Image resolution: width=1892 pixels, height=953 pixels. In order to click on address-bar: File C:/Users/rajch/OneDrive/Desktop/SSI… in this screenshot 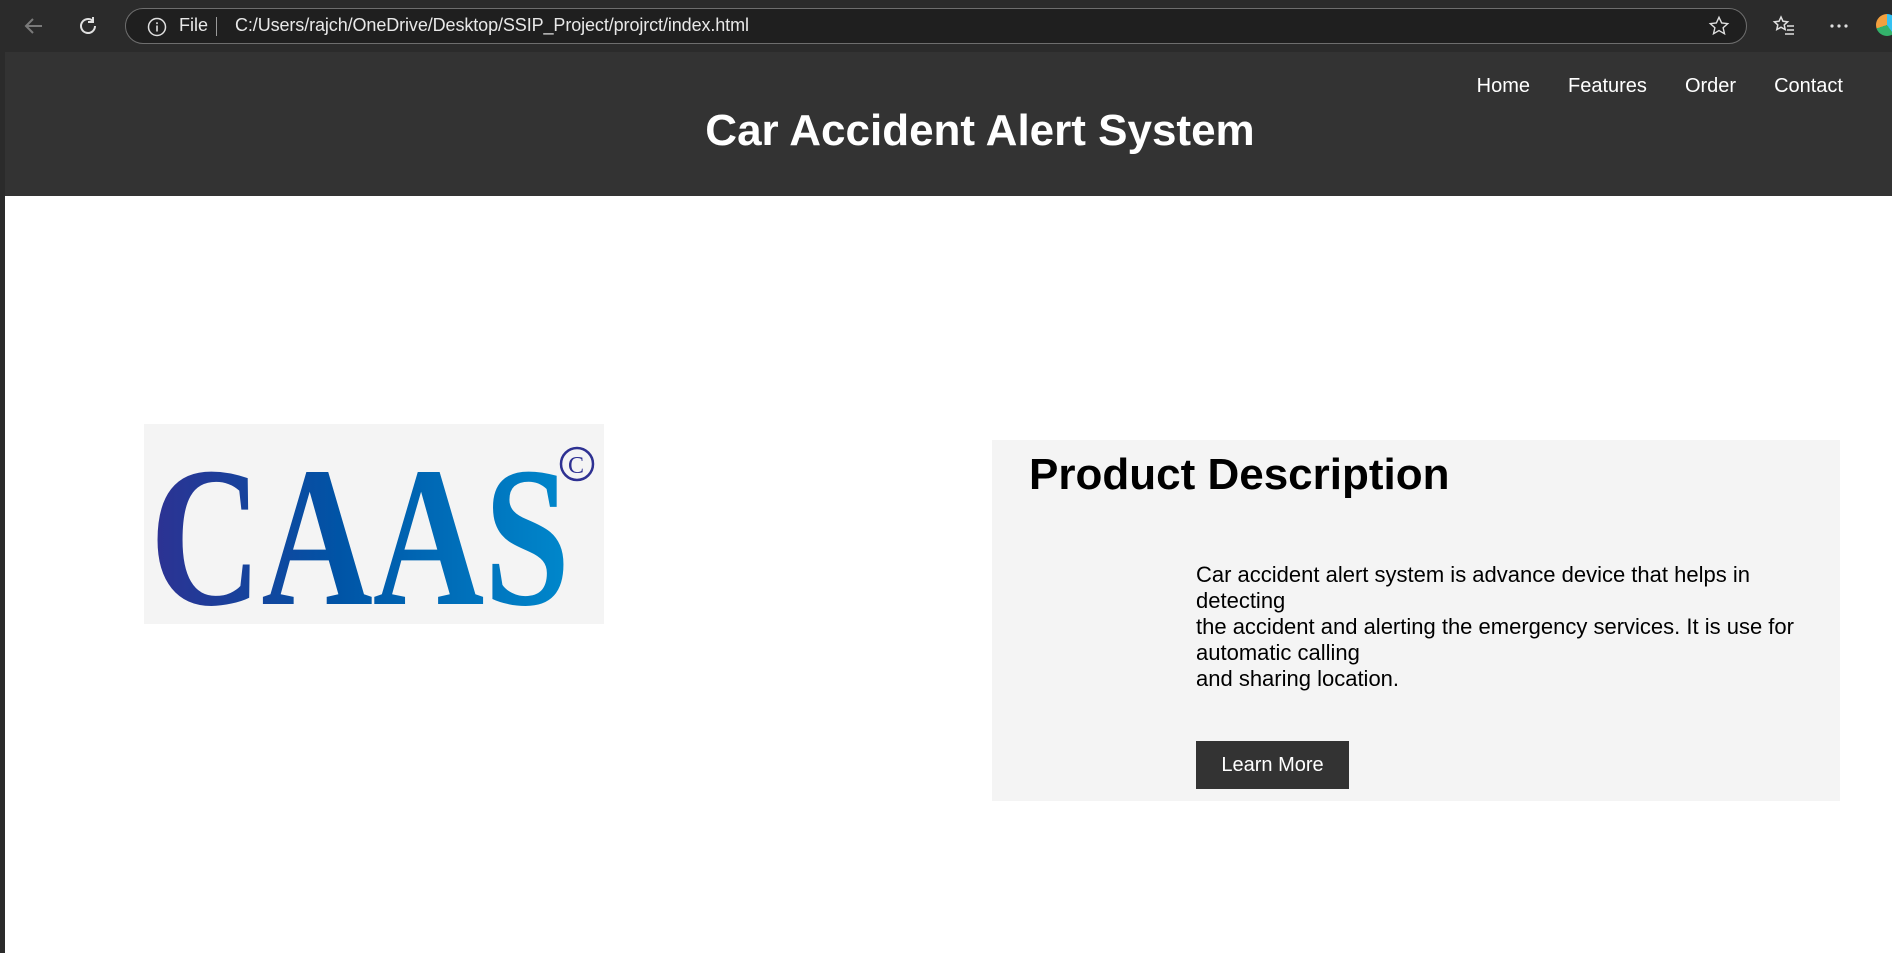, I will do `click(936, 26)`.